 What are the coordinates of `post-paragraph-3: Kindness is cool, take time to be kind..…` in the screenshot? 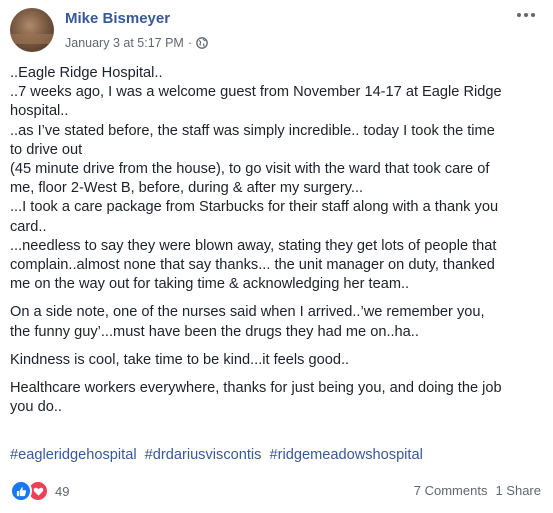 It's located at (276, 360).